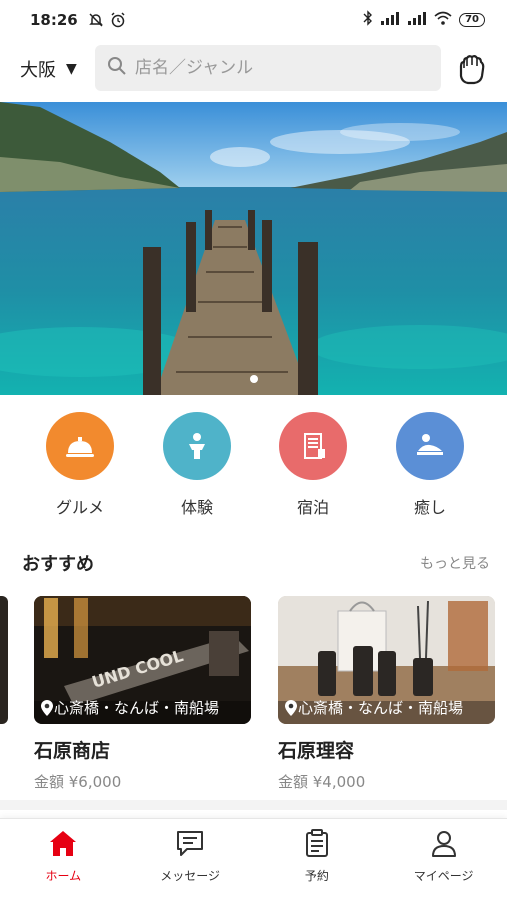 This screenshot has width=507, height=900. Describe the element at coordinates (368, 20) in the screenshot. I see `bluetooth-icon` at that location.